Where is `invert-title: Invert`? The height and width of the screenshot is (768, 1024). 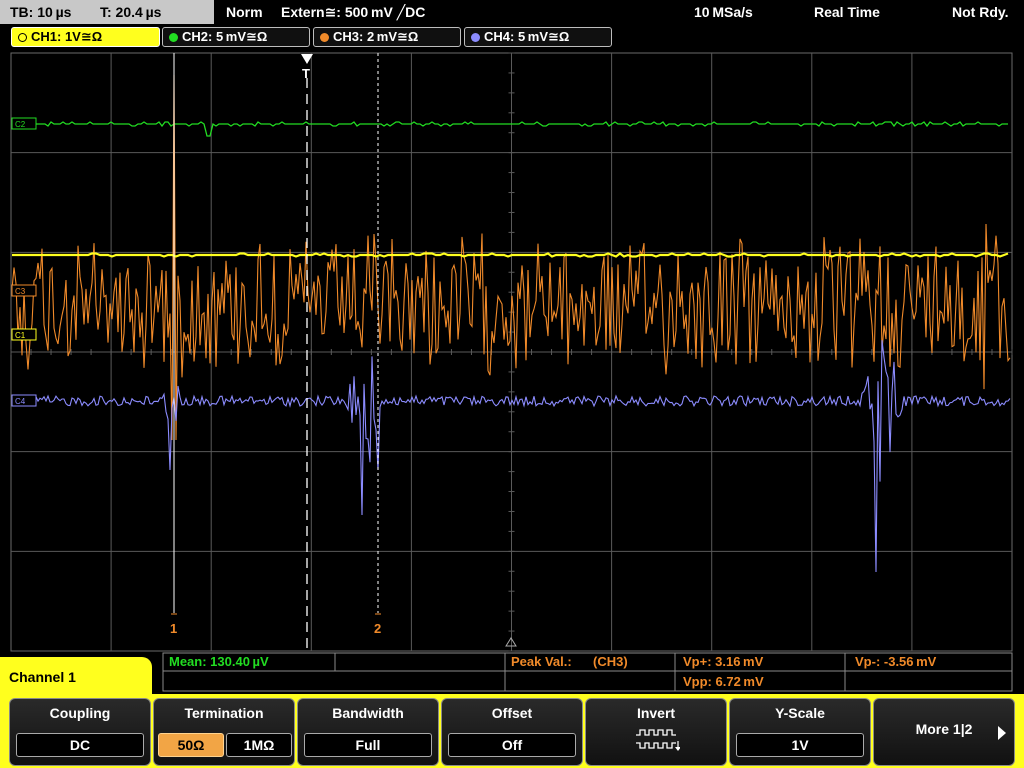
invert-title: Invert is located at coordinates (656, 713).